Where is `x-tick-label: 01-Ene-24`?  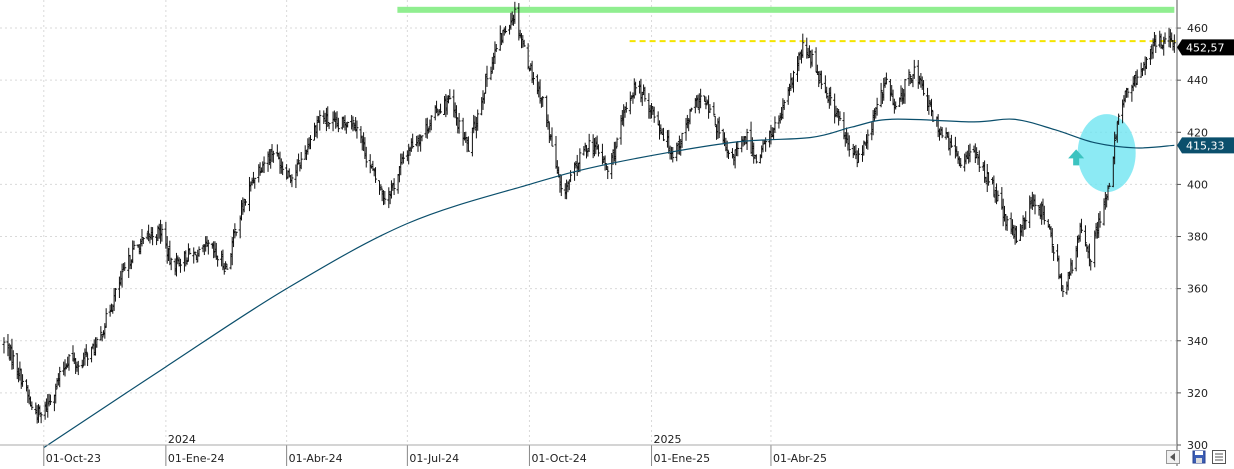 x-tick-label: 01-Ene-24 is located at coordinates (196, 458).